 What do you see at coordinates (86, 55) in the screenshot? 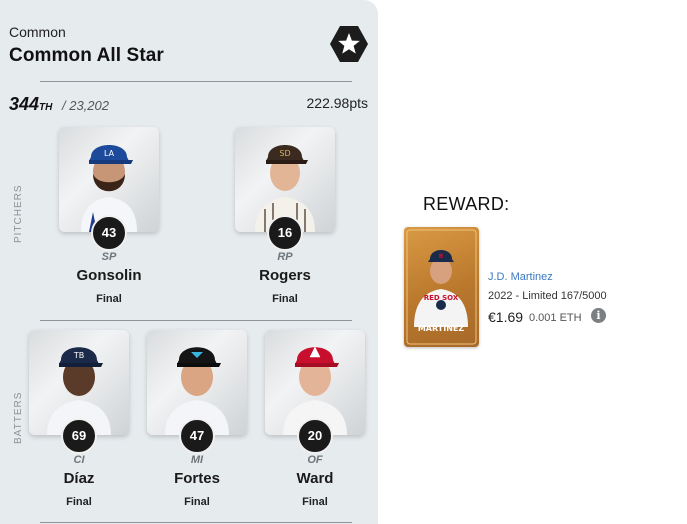
I see `league-title: Common All Star` at bounding box center [86, 55].